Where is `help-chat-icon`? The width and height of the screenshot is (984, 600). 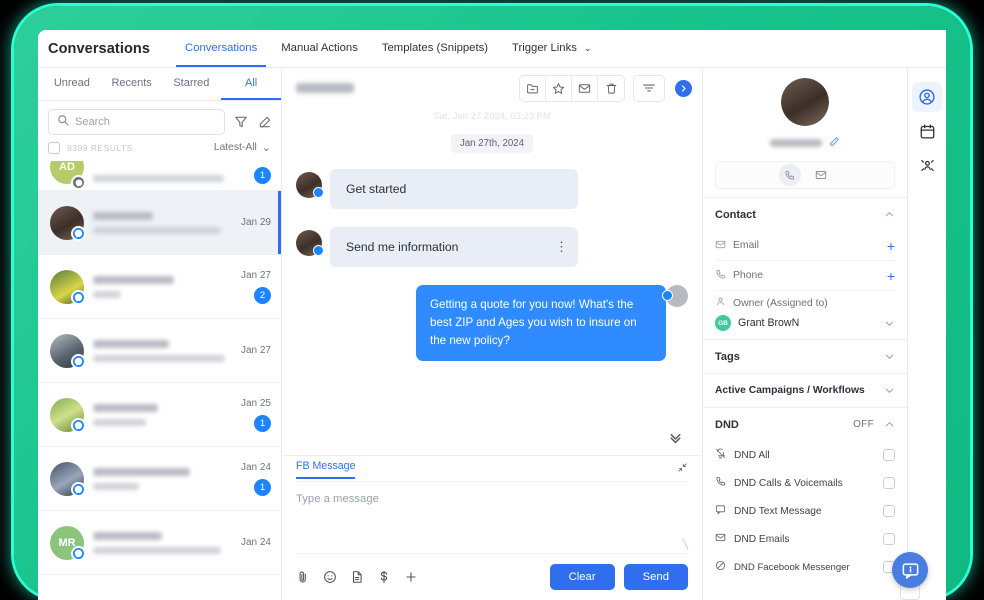
help-chat-icon is located at coordinates (910, 570).